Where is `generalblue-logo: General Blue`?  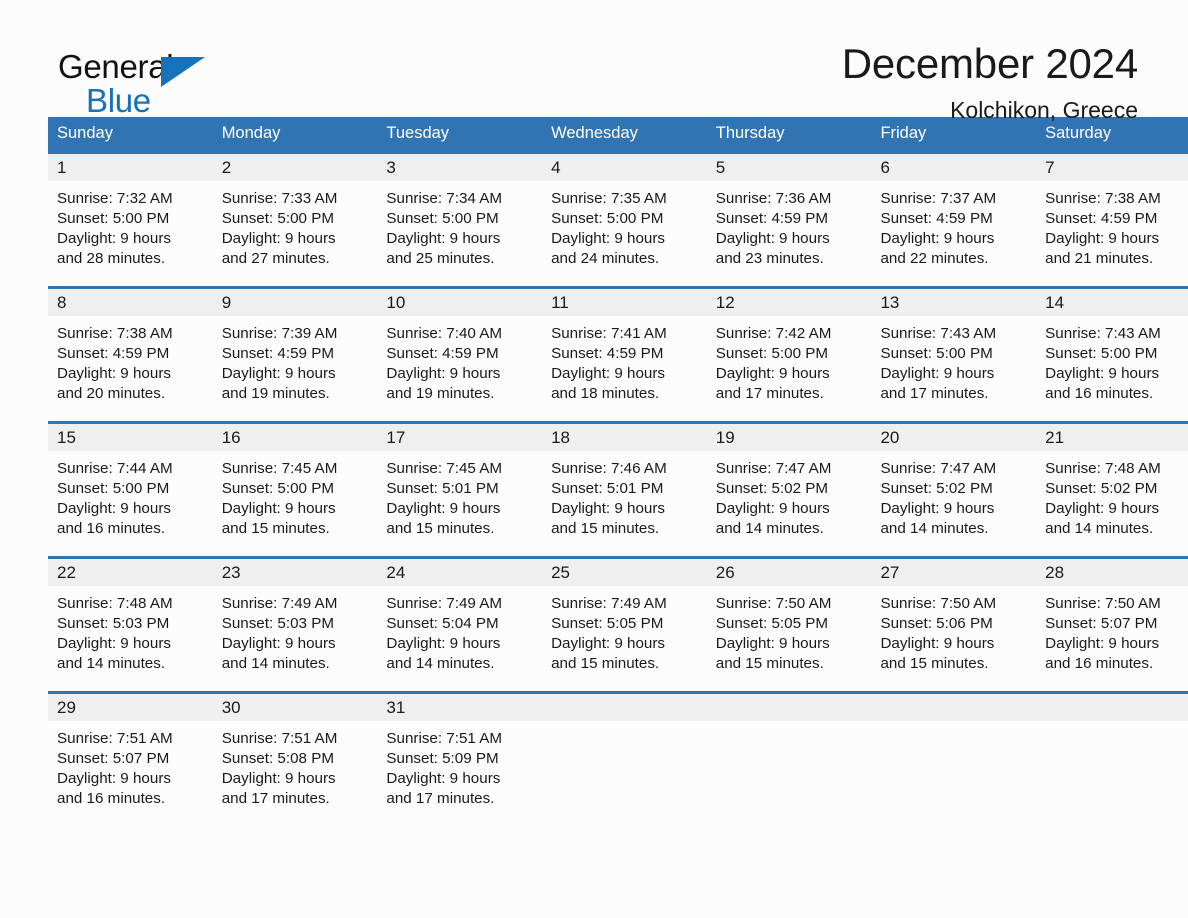 generalblue-logo: General Blue is located at coordinates (138, 81).